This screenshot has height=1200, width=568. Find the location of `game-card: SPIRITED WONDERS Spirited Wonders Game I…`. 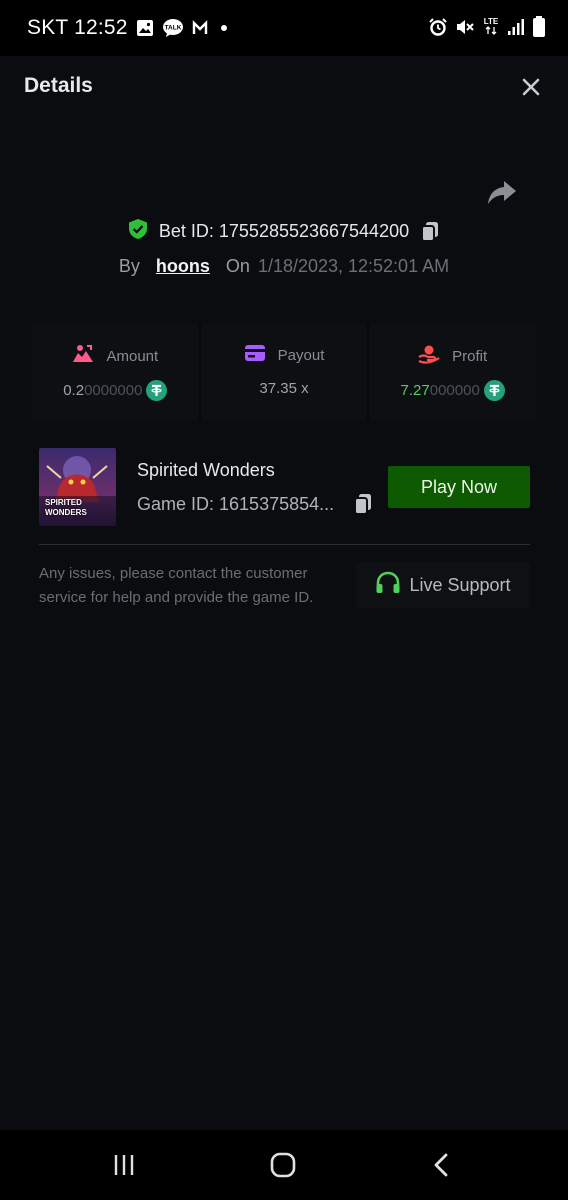

game-card: SPIRITED WONDERS Spirited Wonders Game I… is located at coordinates (284, 531).